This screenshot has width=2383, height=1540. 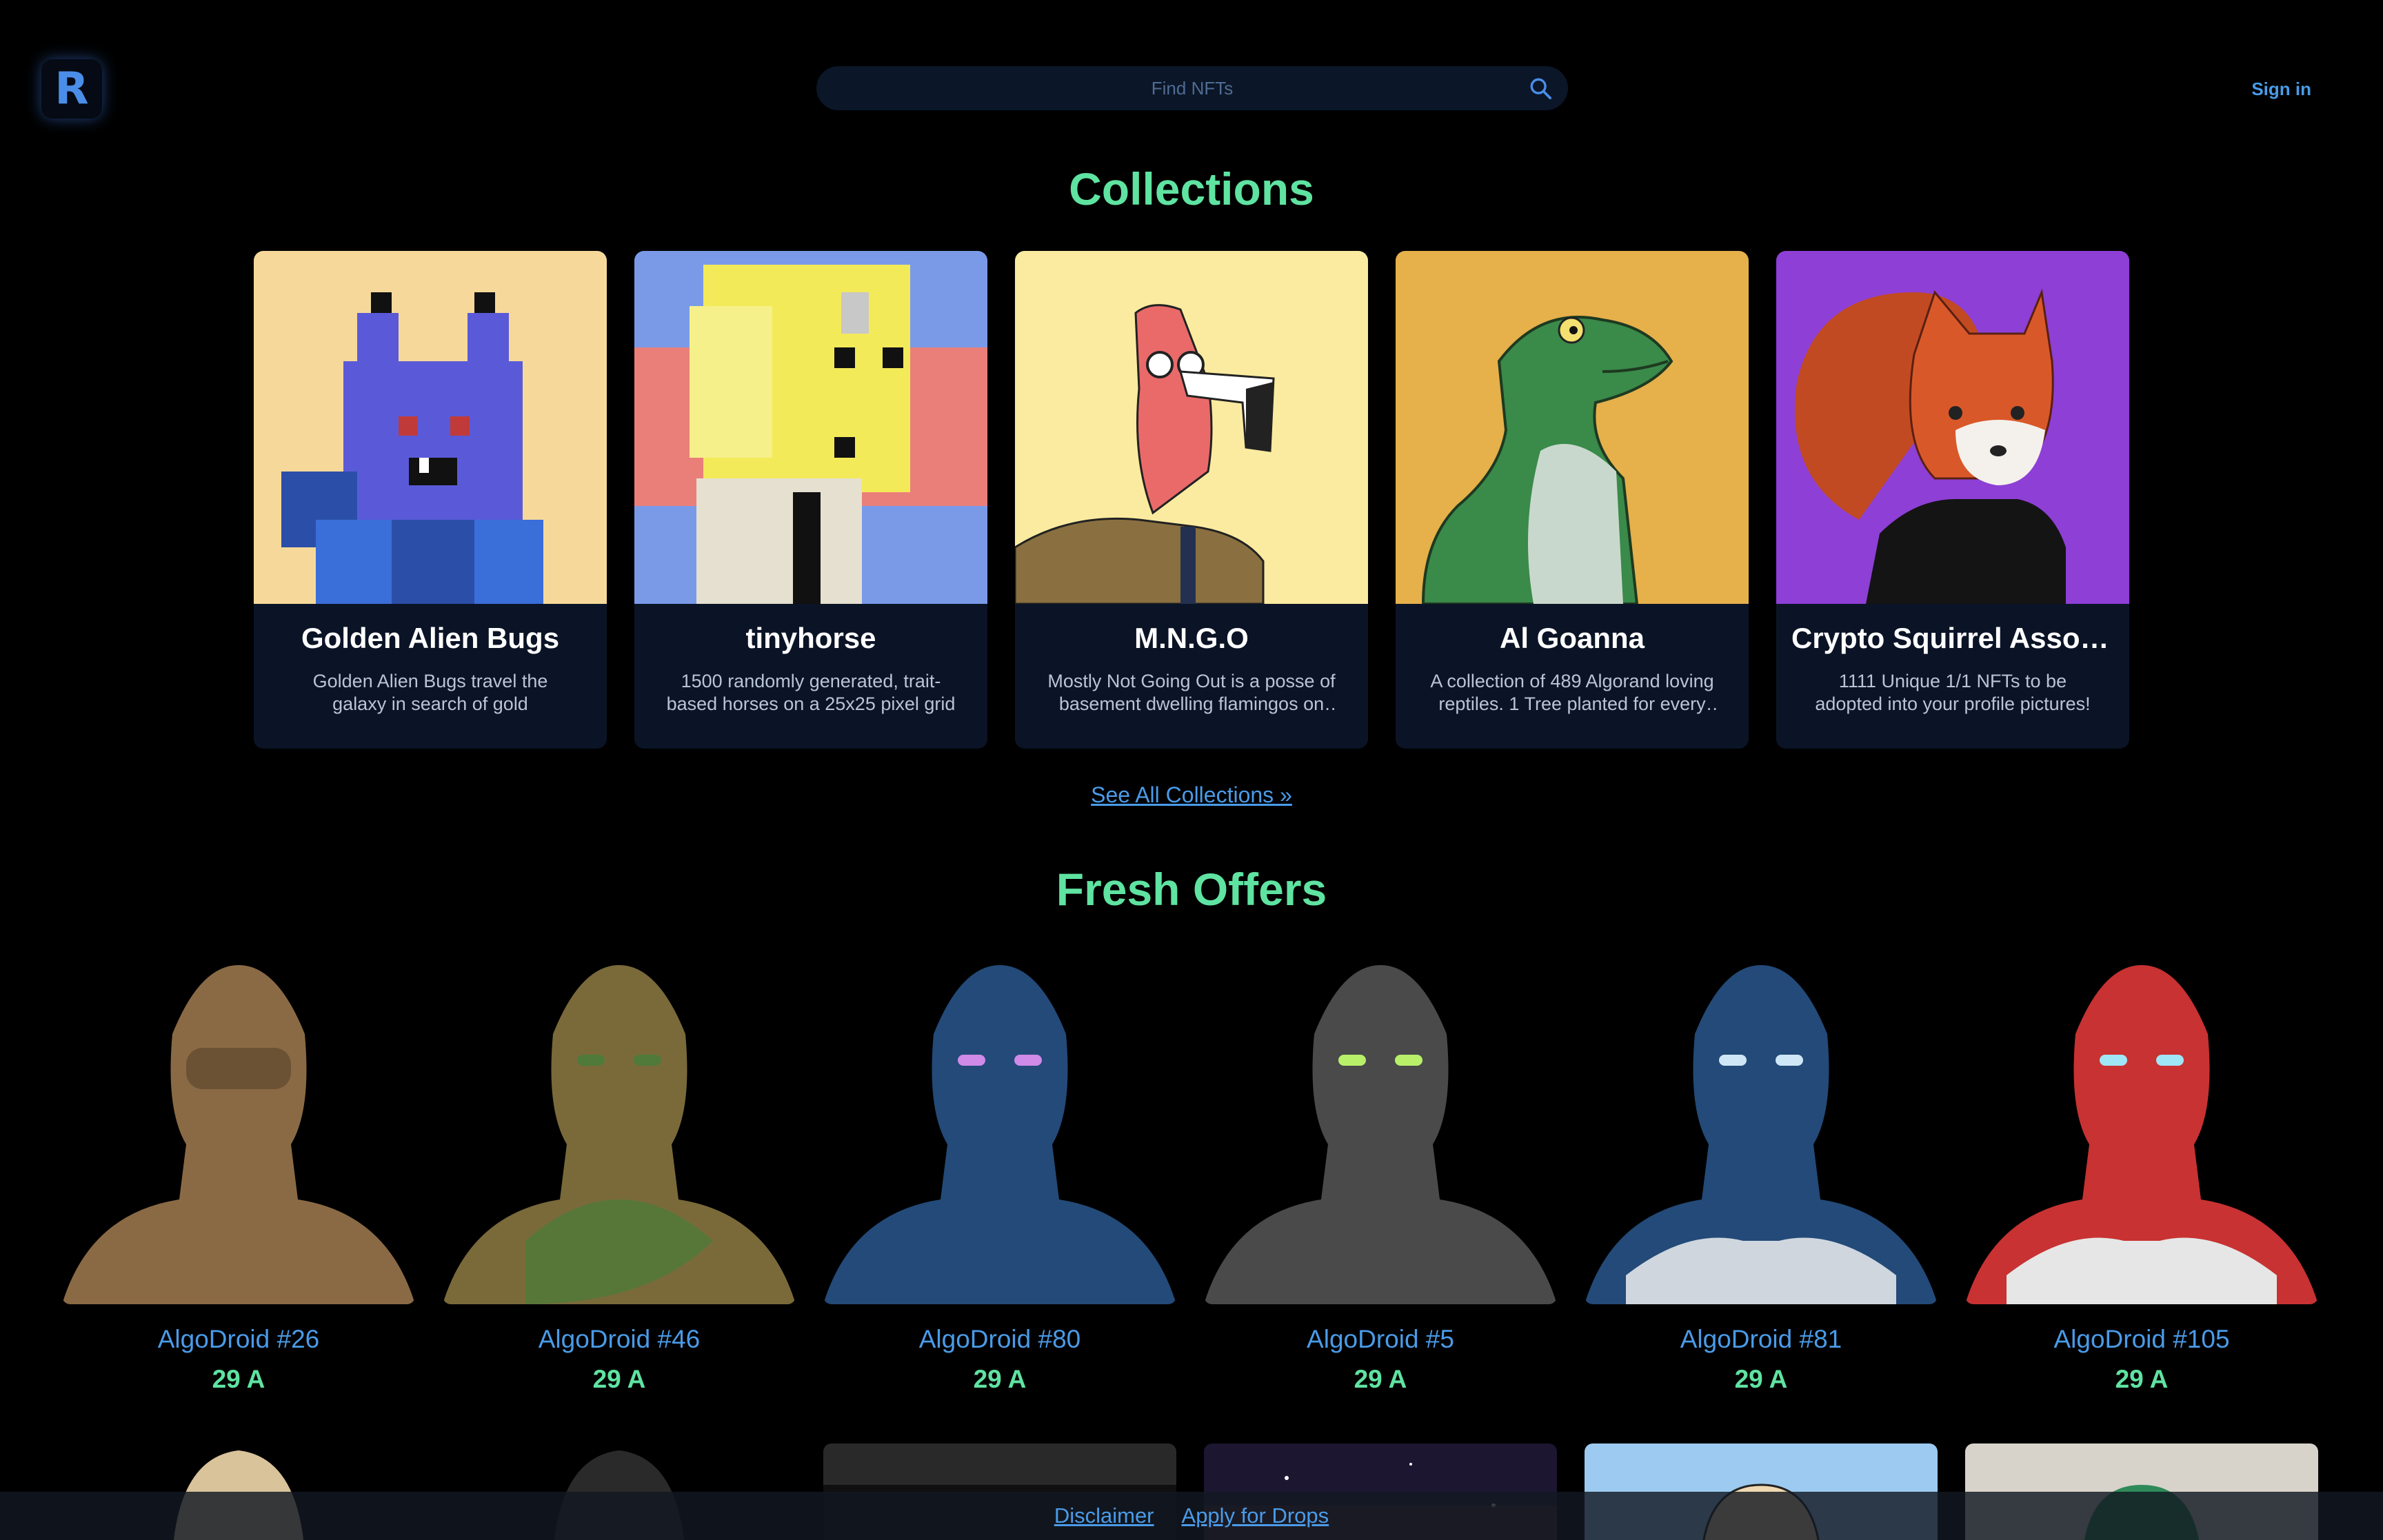 I want to click on collection-name: tinyhorse, so click(x=810, y=638).